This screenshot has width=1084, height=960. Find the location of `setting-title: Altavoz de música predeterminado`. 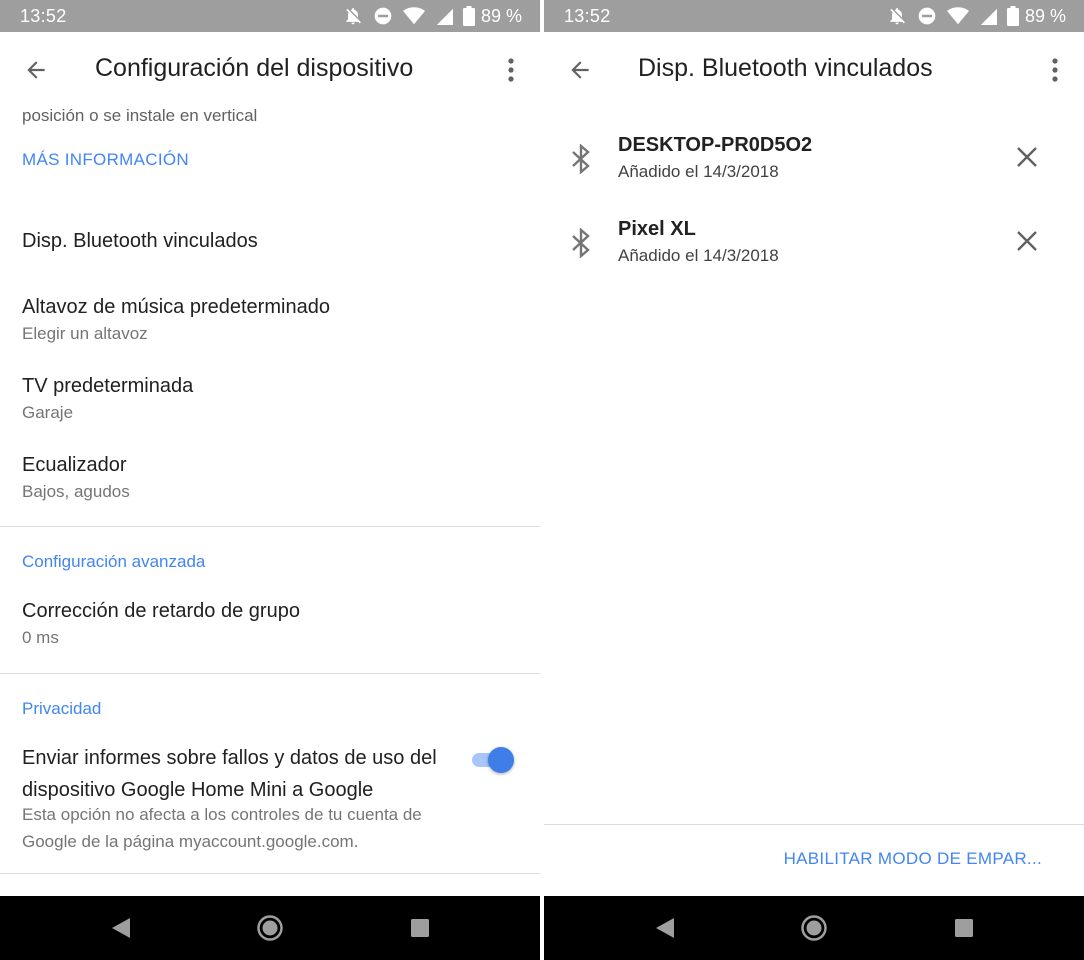

setting-title: Altavoz de música predeterminado is located at coordinates (176, 307).